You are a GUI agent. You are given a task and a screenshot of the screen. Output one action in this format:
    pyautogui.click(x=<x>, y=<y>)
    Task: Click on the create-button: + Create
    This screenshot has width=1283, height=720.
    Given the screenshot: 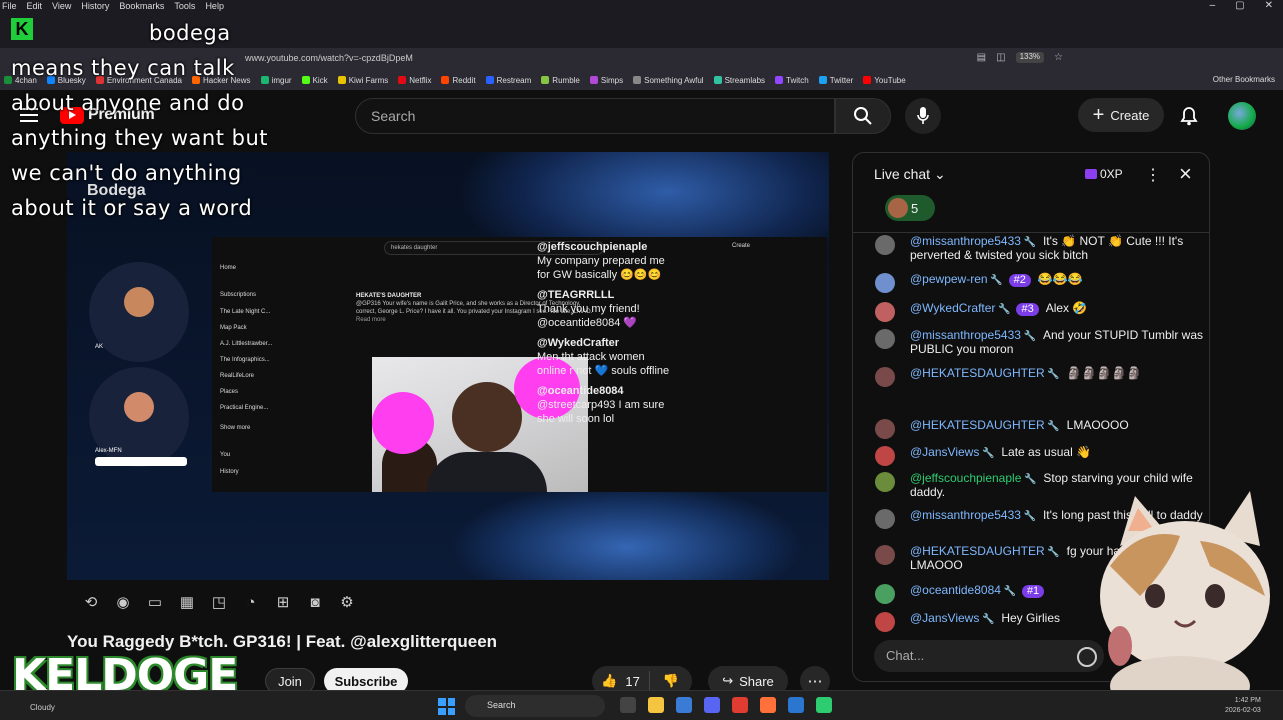 What is the action you would take?
    pyautogui.click(x=1121, y=115)
    